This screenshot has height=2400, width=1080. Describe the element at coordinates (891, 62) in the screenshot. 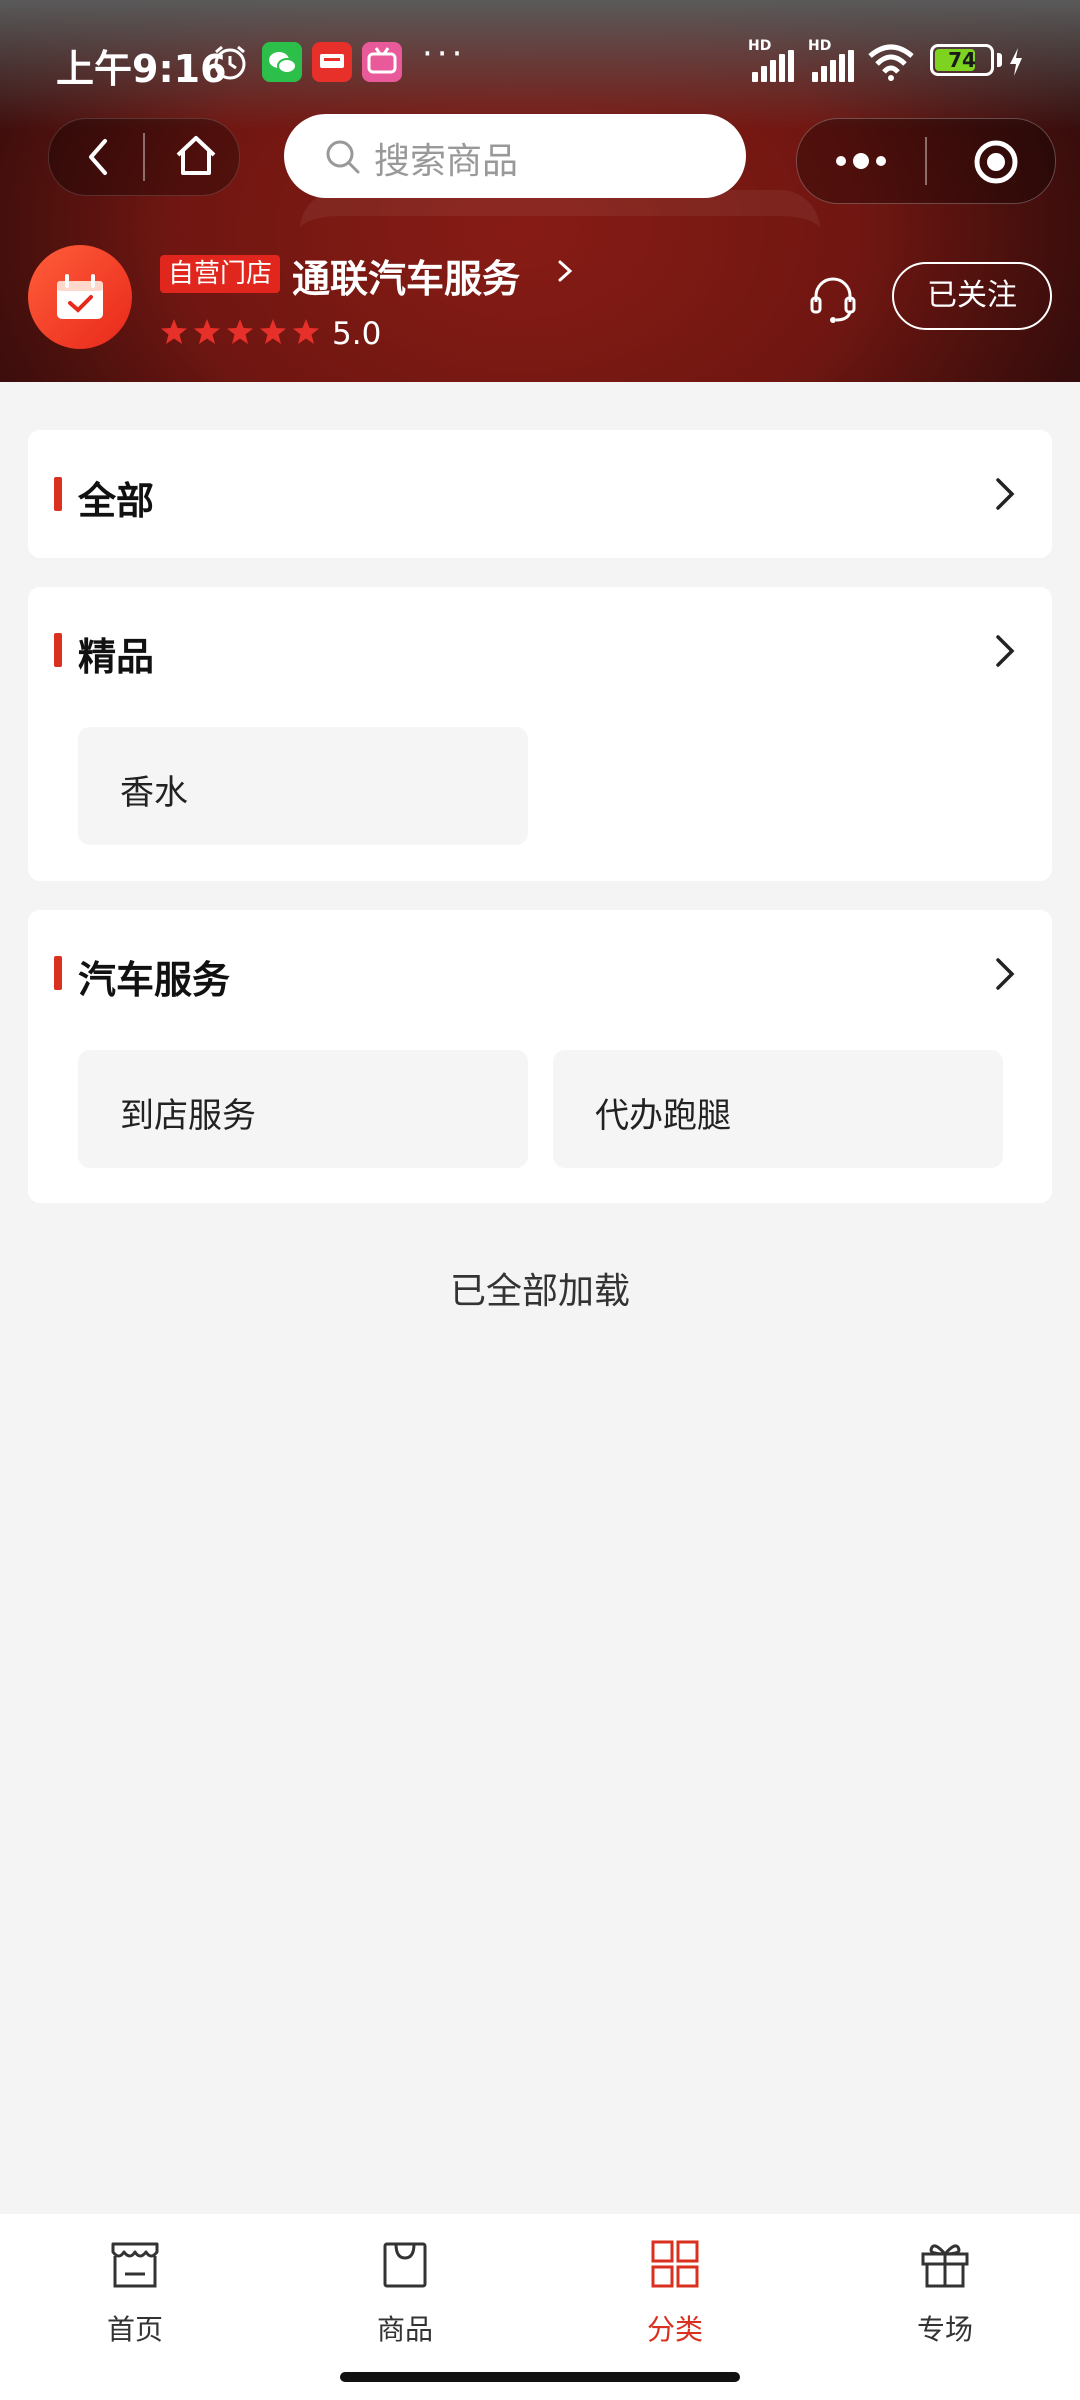

I see `wifi-icon` at that location.